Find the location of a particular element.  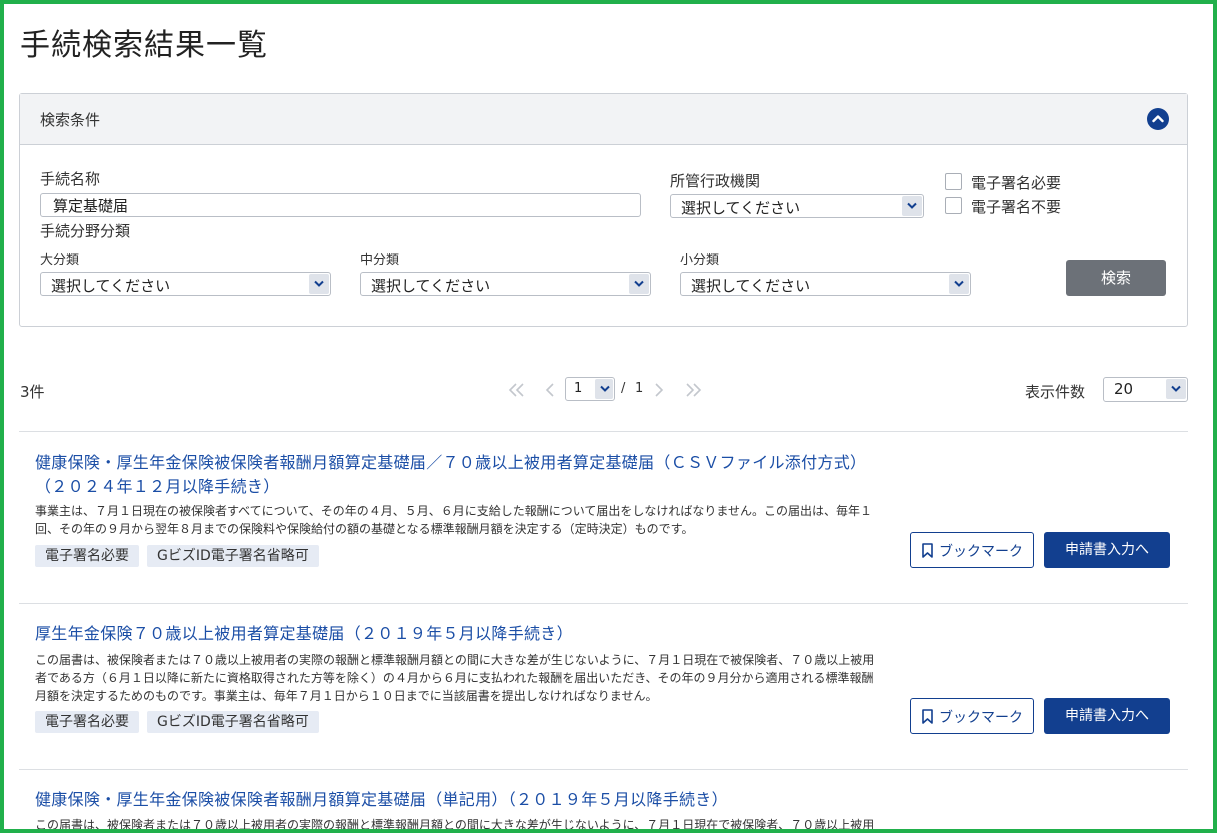

chevron-right-icon is located at coordinates (659, 391).